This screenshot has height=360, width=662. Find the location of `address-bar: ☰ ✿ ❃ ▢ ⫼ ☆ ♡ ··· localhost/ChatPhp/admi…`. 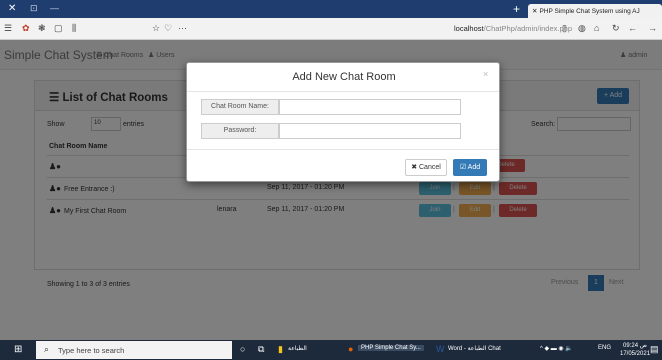

address-bar: ☰ ✿ ❃ ▢ ⫼ ☆ ♡ ··· localhost/ChatPhp/admi… is located at coordinates (331, 29).